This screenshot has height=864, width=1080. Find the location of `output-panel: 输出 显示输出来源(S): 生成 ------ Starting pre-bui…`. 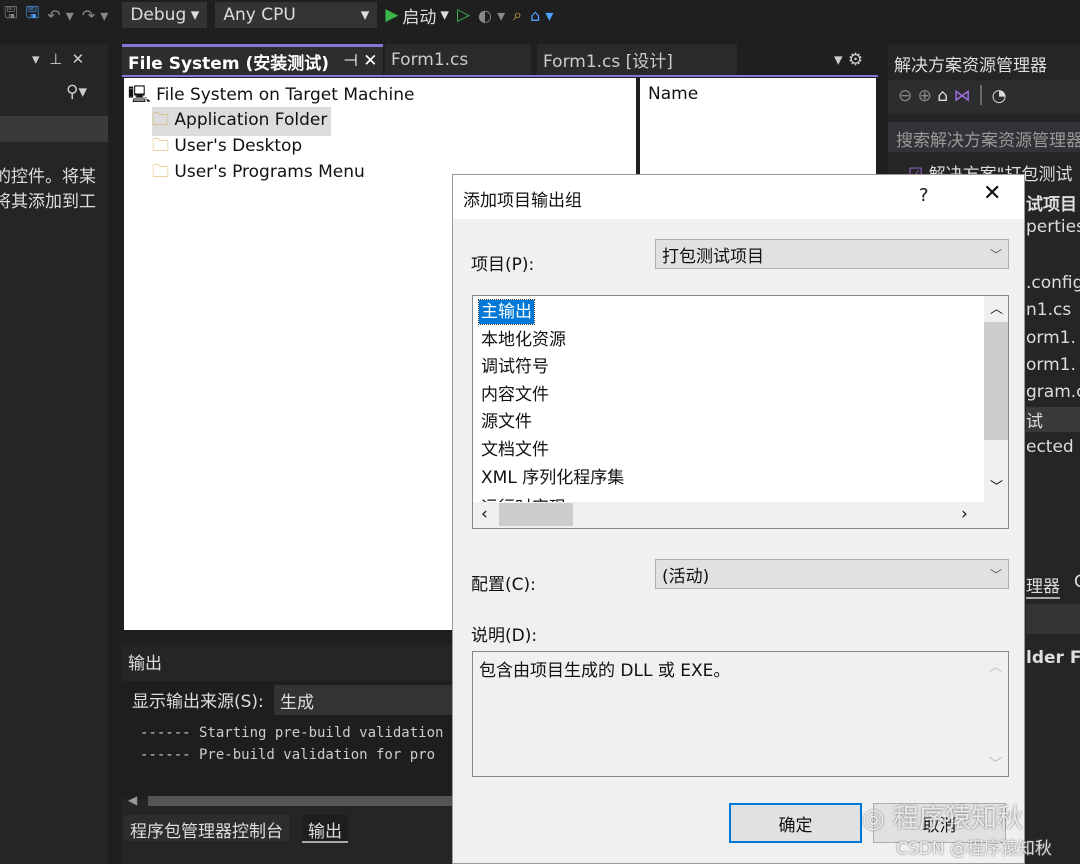

output-panel: 输出 显示输出来源(S): 生成 ------ Starting pre-bui… is located at coordinates (292, 754).